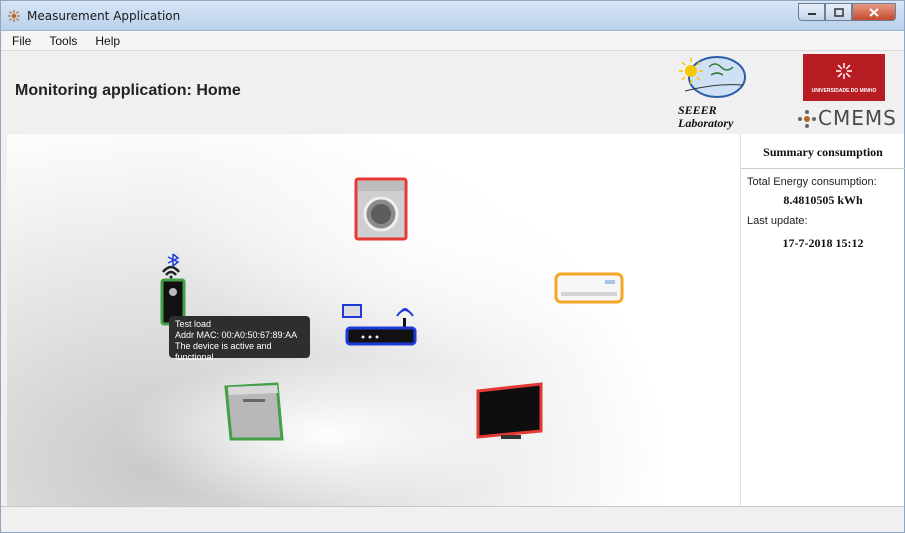 This screenshot has width=905, height=533. What do you see at coordinates (452, 41) in the screenshot?
I see `menu-bar: File Tools Help` at bounding box center [452, 41].